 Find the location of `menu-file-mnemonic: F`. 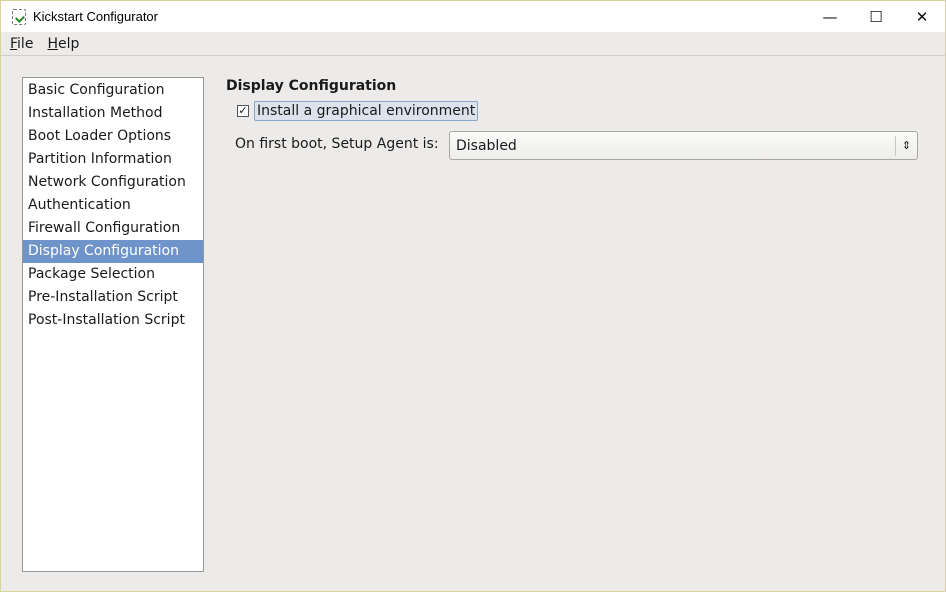

menu-file-mnemonic: F is located at coordinates (14, 43).